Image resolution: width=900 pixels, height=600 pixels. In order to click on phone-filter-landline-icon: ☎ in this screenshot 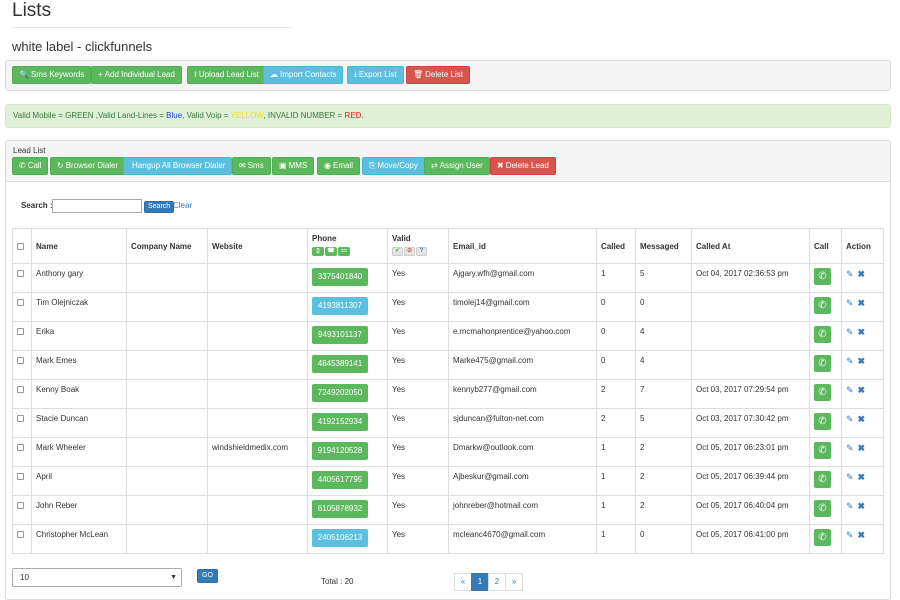, I will do `click(331, 251)`.